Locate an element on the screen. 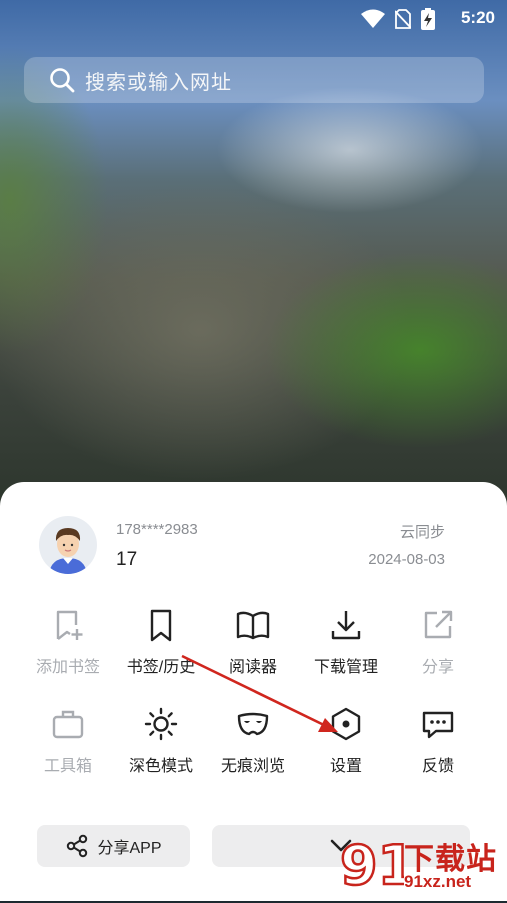 The image size is (507, 903). svg-text: 91 is located at coordinates (372, 865).